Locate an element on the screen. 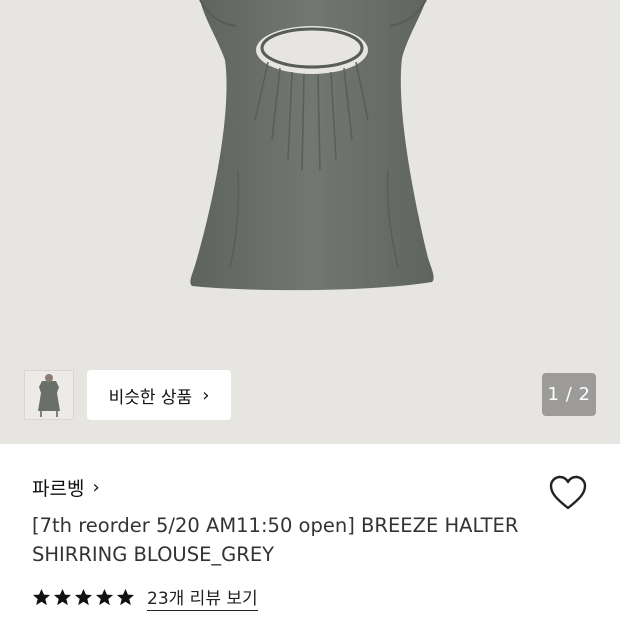  similar-products-button: 비슷한 상품 › is located at coordinates (159, 395).